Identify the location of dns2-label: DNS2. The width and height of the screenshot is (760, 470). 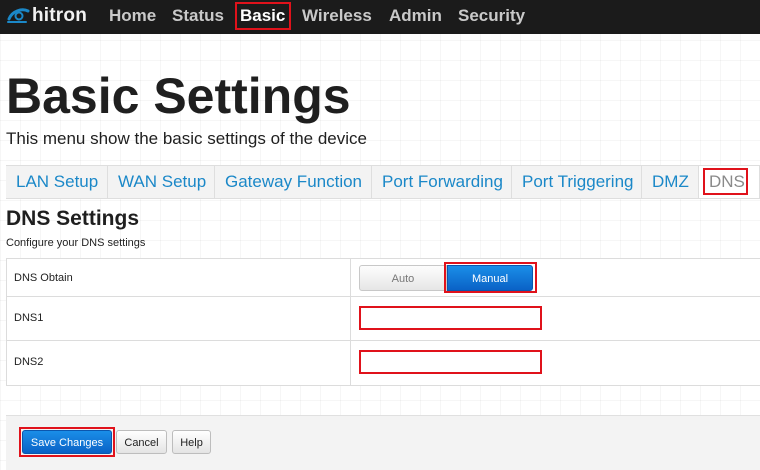
(29, 362).